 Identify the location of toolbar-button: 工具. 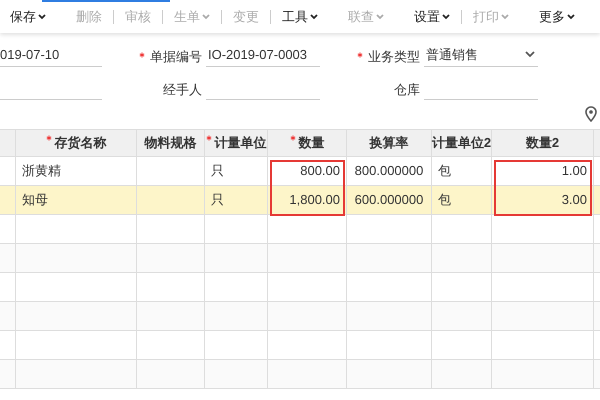
(300, 16).